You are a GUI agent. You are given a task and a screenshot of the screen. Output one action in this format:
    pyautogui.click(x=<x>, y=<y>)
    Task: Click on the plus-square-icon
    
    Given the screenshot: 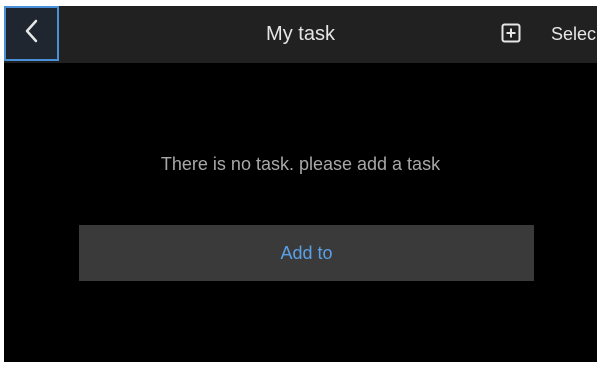 What is the action you would take?
    pyautogui.click(x=511, y=35)
    